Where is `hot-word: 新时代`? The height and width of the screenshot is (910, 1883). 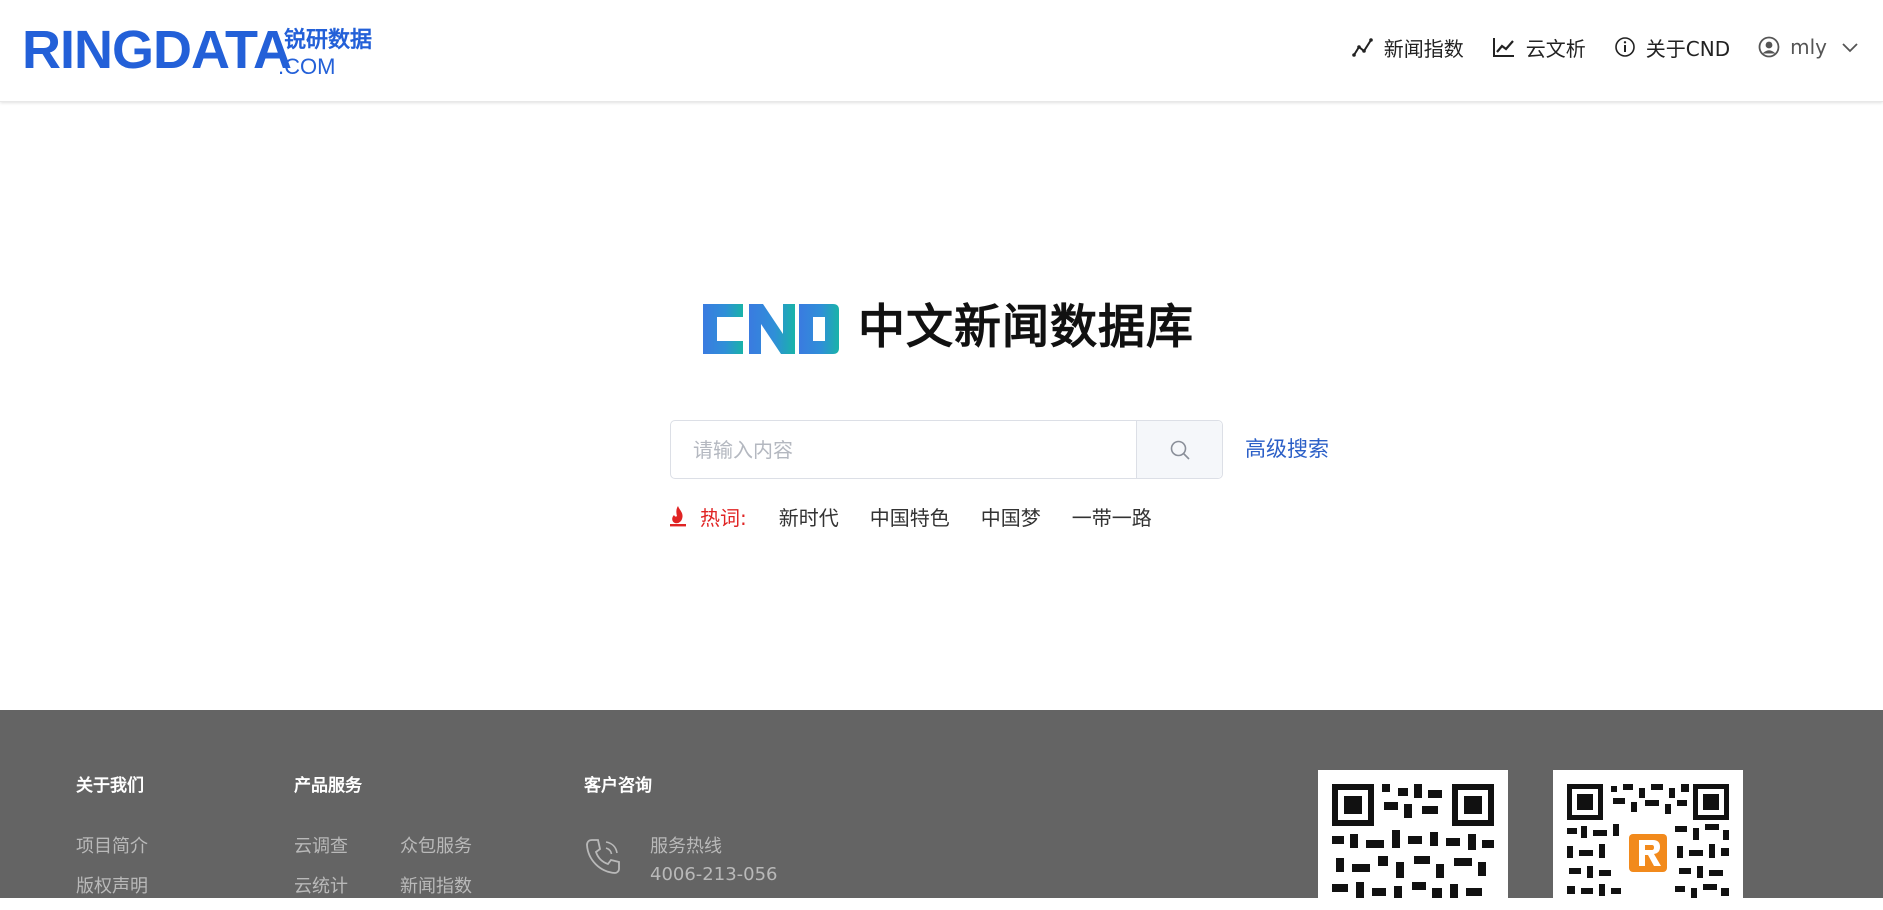
hot-word: 新时代 is located at coordinates (809, 516).